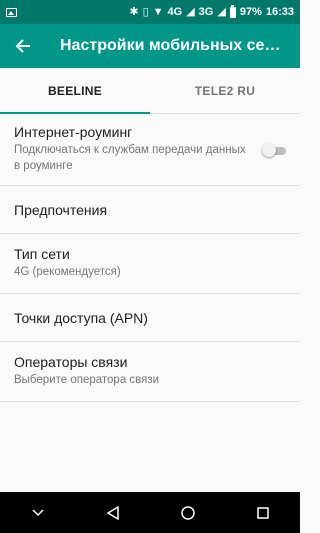 Image resolution: width=320 pixels, height=533 pixels. What do you see at coordinates (150, 264) in the screenshot?
I see `setting-network-type: Тип сети 4G (рекомендуется)` at bounding box center [150, 264].